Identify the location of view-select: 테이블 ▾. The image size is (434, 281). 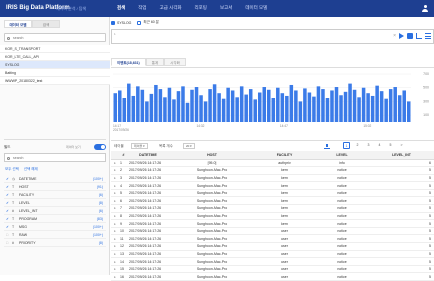
(139, 146).